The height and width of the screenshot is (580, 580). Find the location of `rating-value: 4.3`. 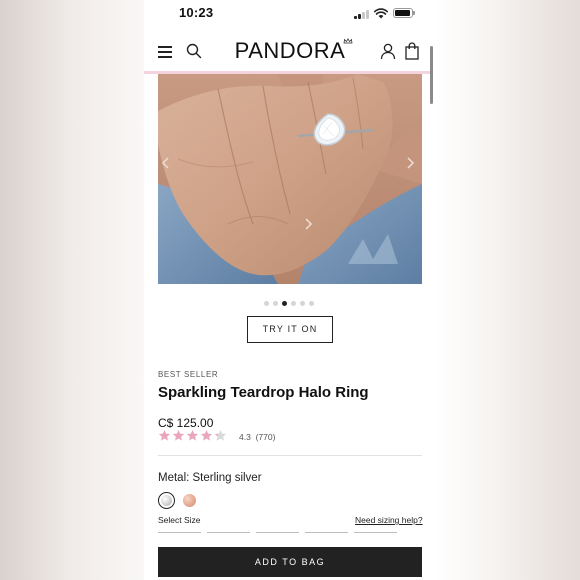

rating-value: 4.3 is located at coordinates (245, 437).